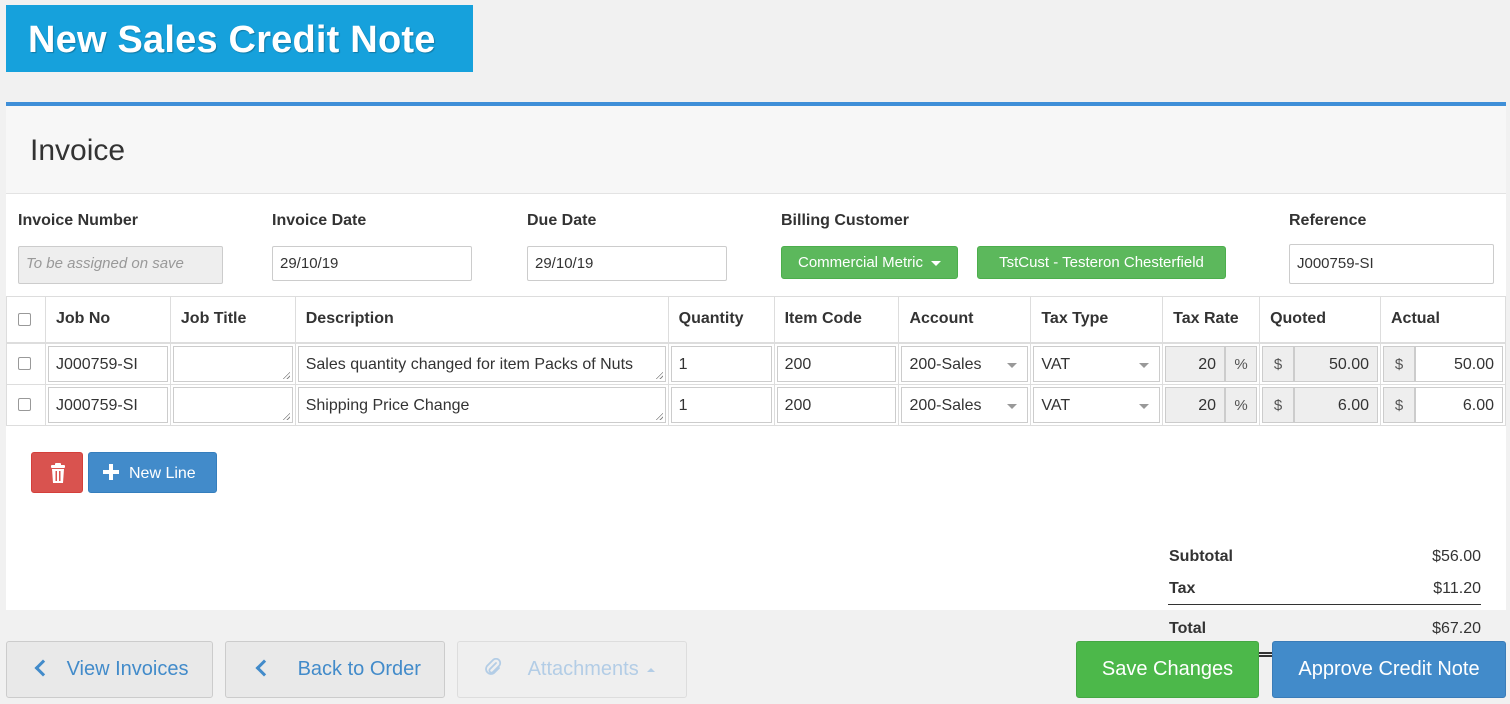  Describe the element at coordinates (721, 320) in the screenshot. I see `col-quantity: Quantity` at that location.